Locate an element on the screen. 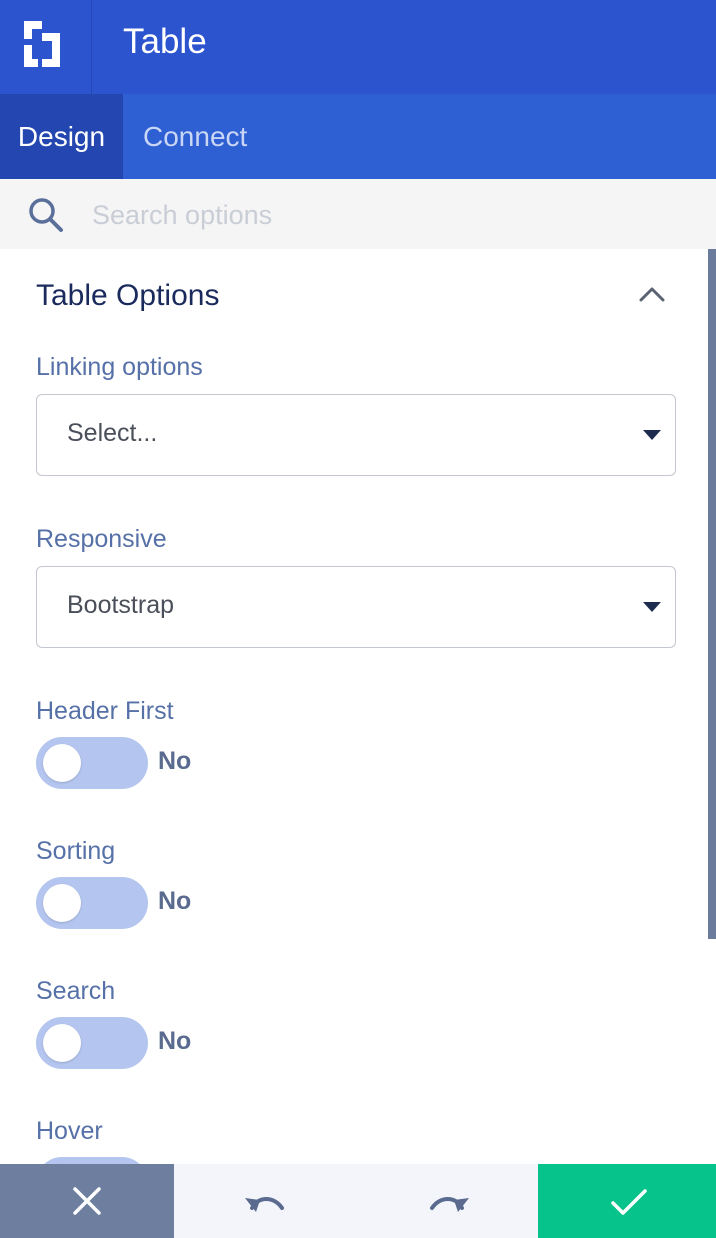 The height and width of the screenshot is (1238, 716). search-input is located at coordinates (392, 215).